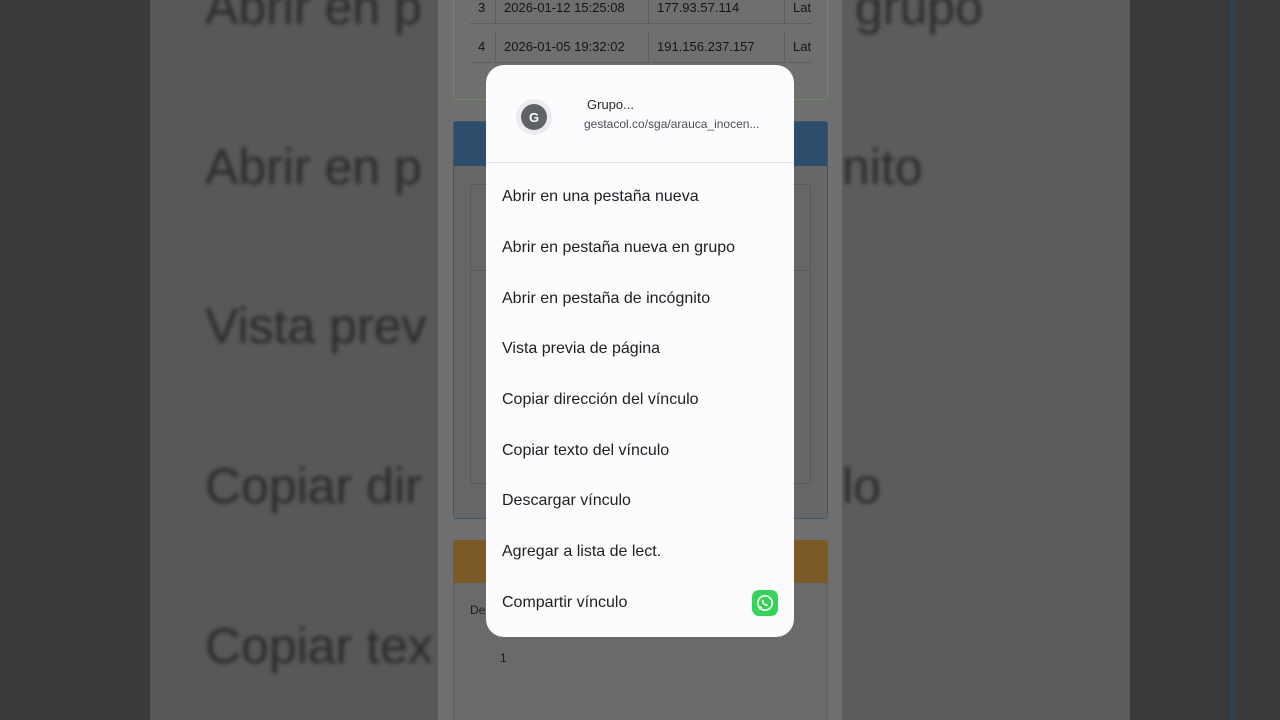 Image resolution: width=1280 pixels, height=720 pixels. I want to click on table-row: 3 2026-01-12 15:25:08 177.93.57.114 Lat, so click(641, 12).